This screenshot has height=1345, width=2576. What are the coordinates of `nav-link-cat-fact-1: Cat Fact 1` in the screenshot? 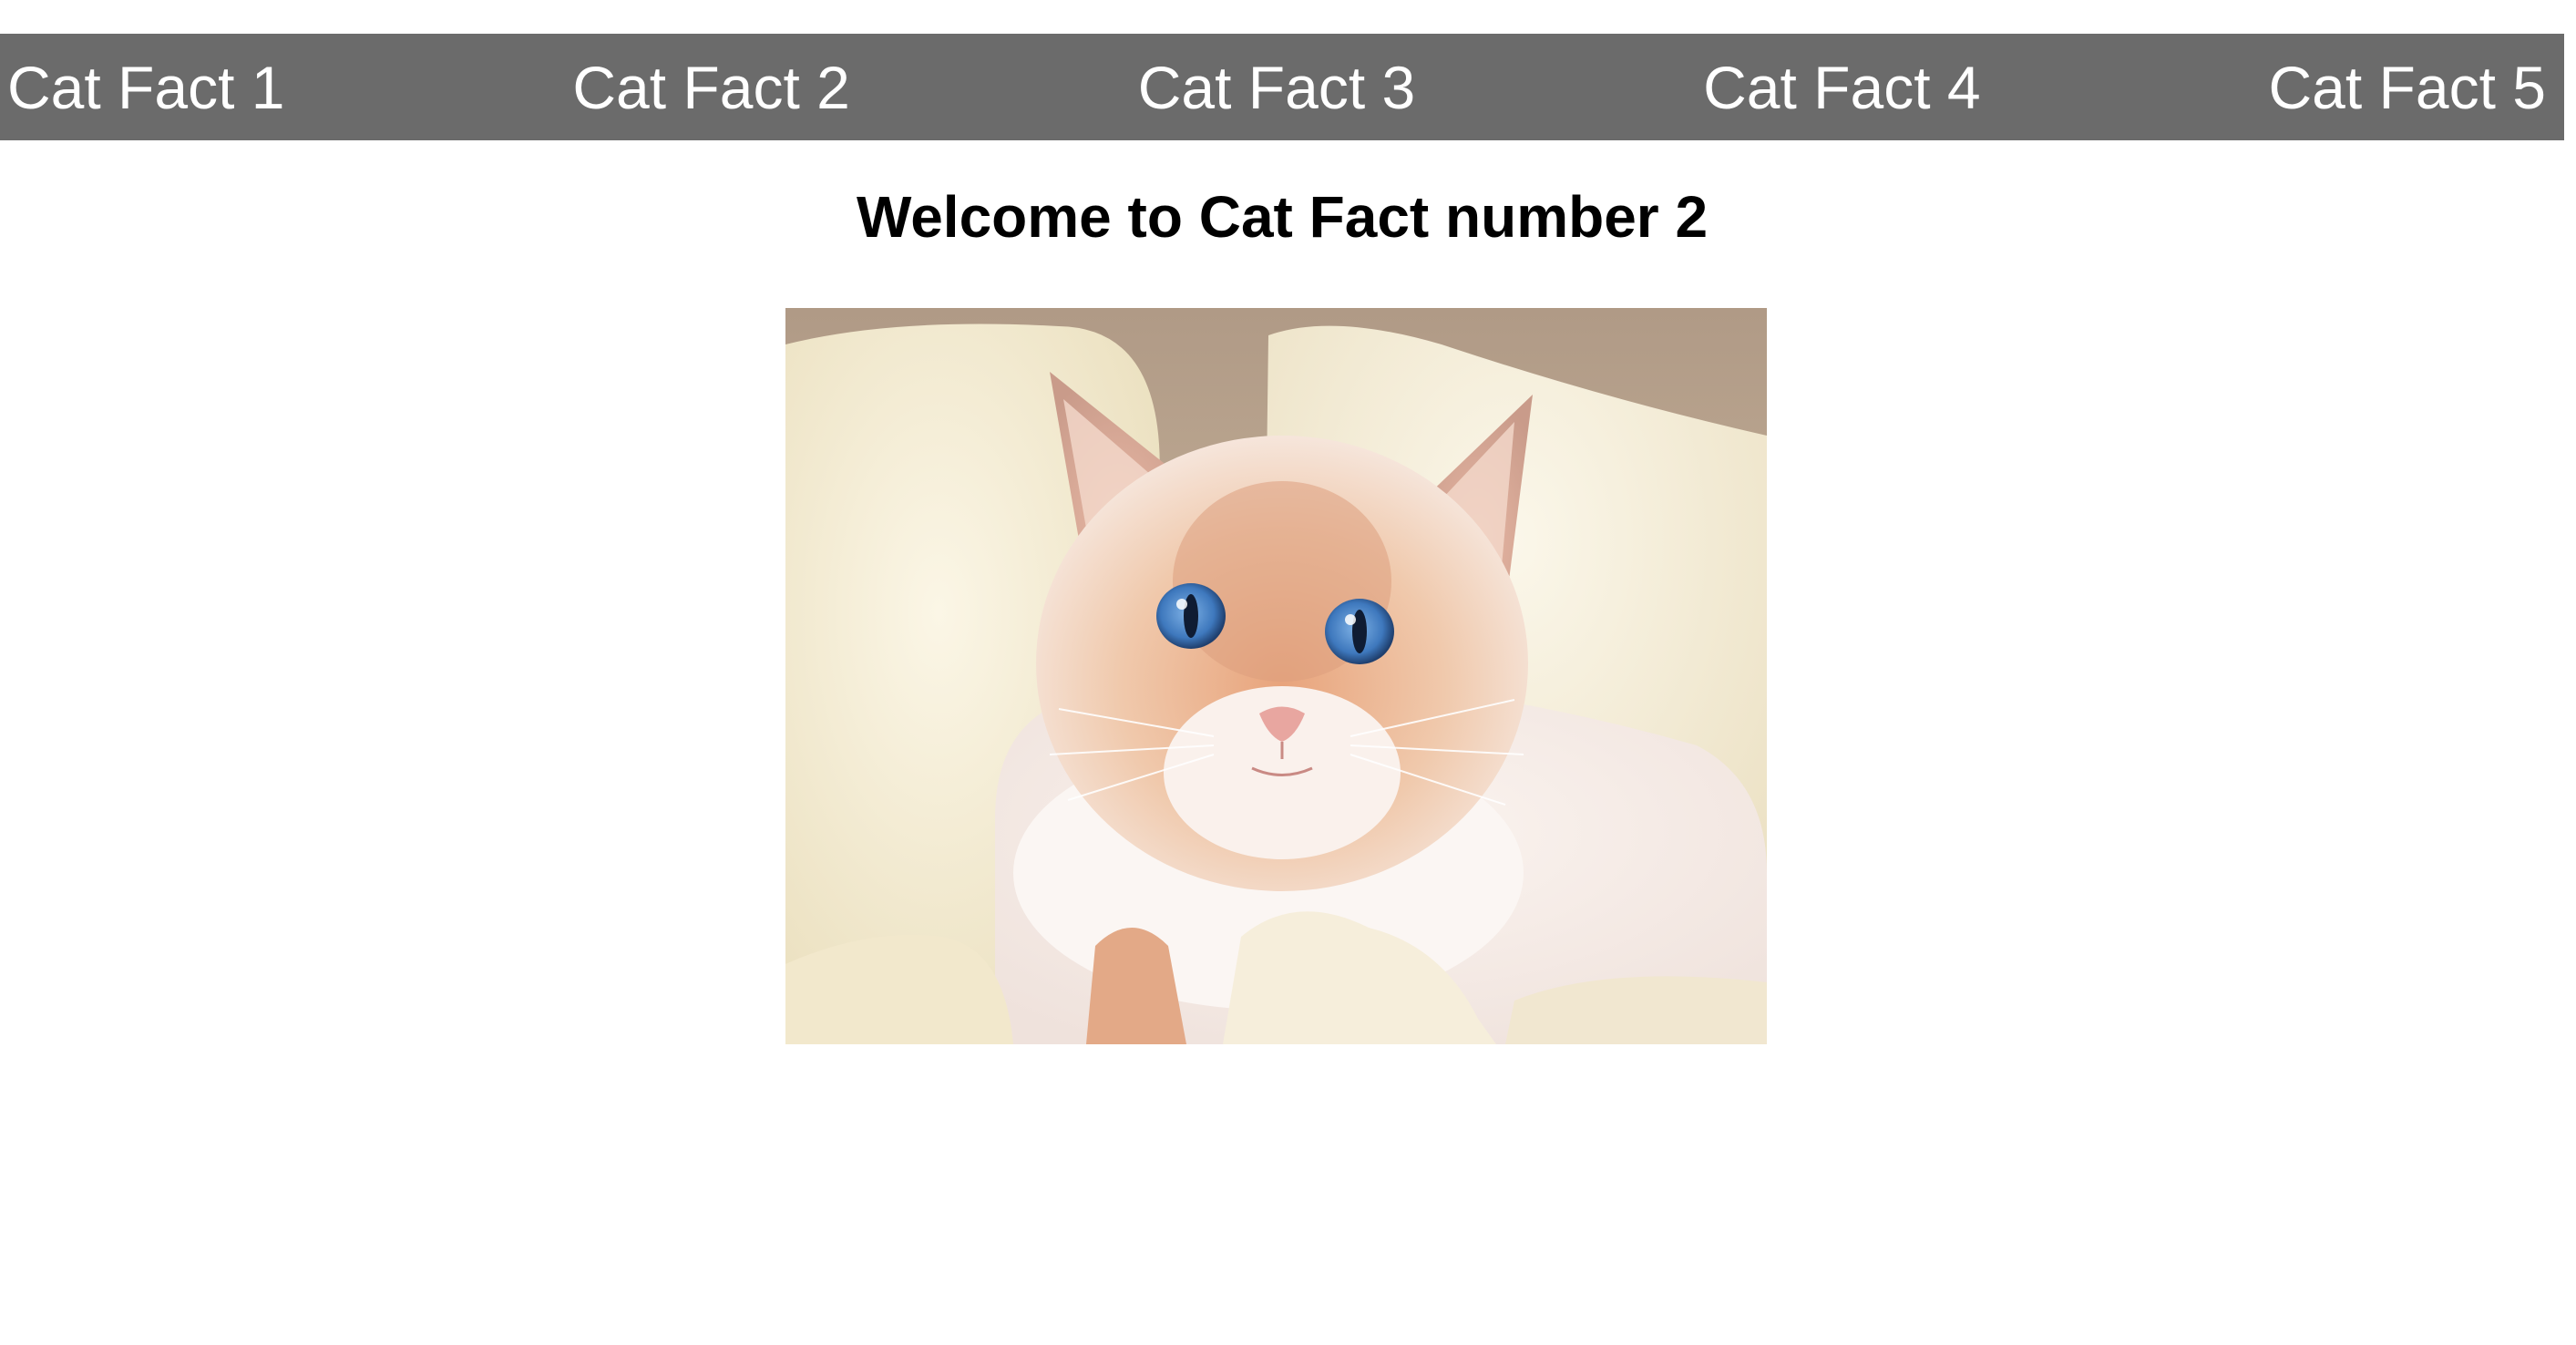 It's located at (145, 87).